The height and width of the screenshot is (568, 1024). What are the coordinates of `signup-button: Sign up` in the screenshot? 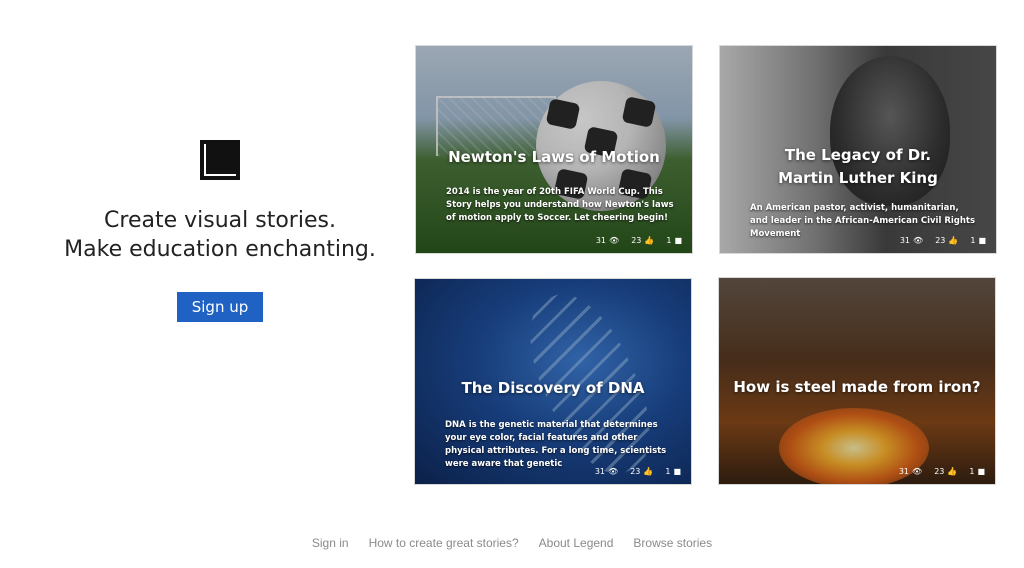 It's located at (220, 307).